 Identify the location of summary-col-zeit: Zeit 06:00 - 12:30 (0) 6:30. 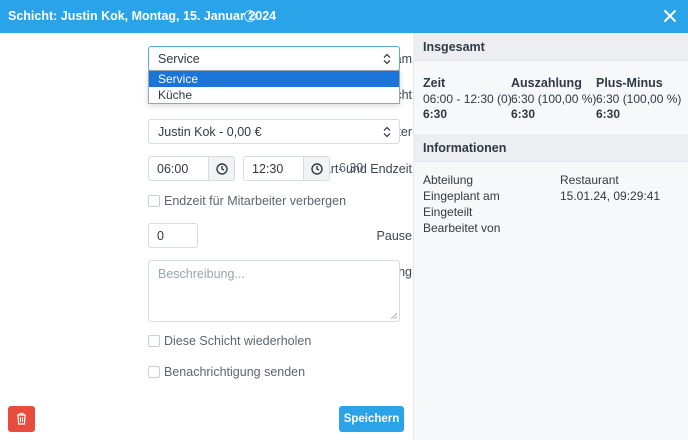
(467, 99).